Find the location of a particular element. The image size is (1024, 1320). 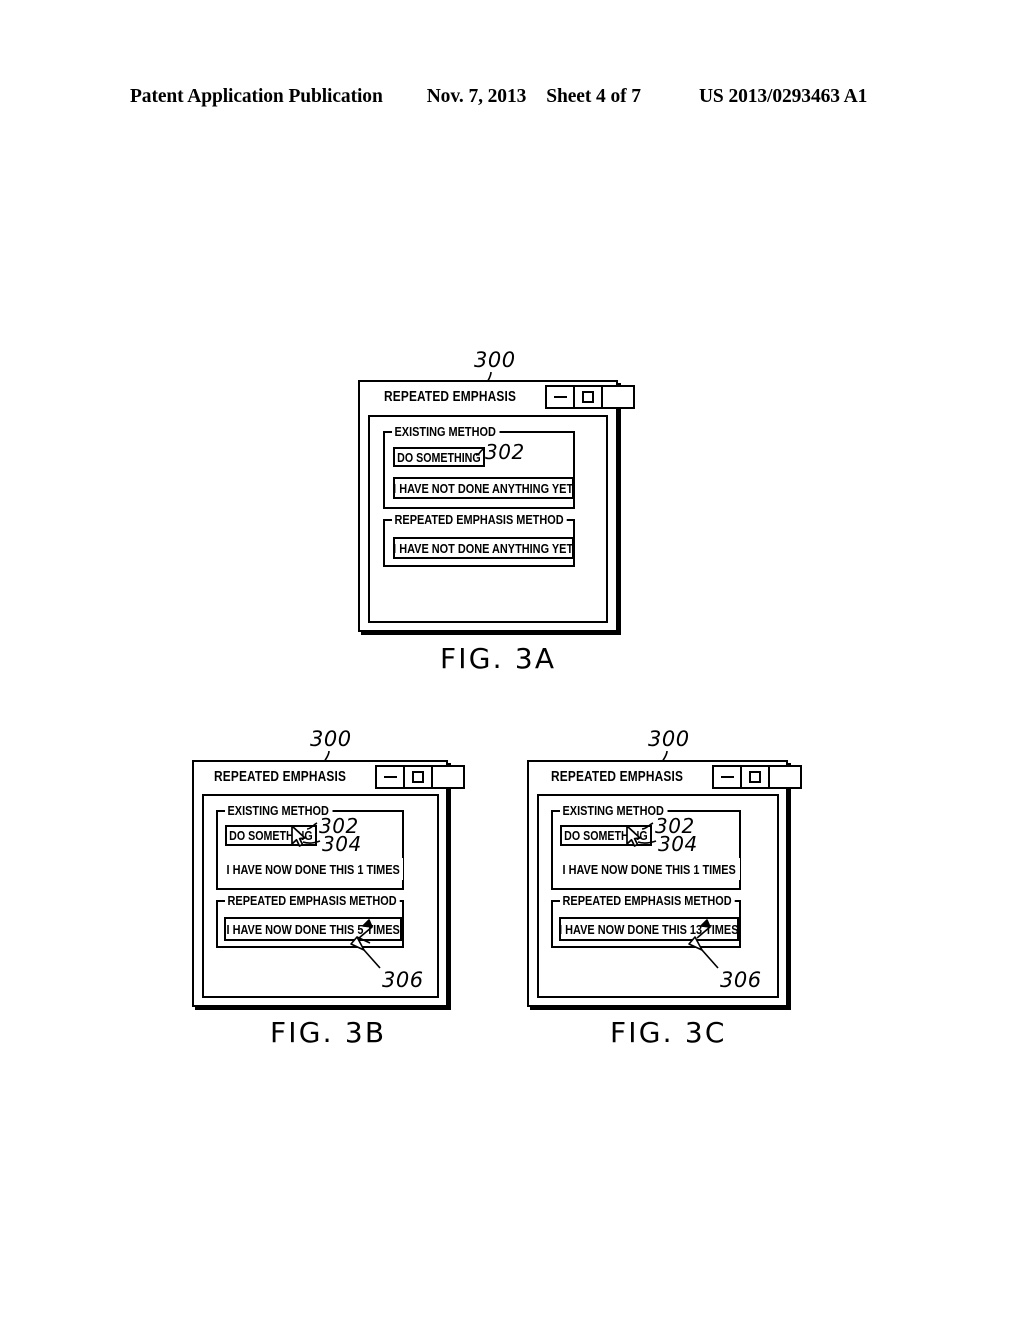

reference-numeral-306-3b: 306 is located at coordinates (403, 980).